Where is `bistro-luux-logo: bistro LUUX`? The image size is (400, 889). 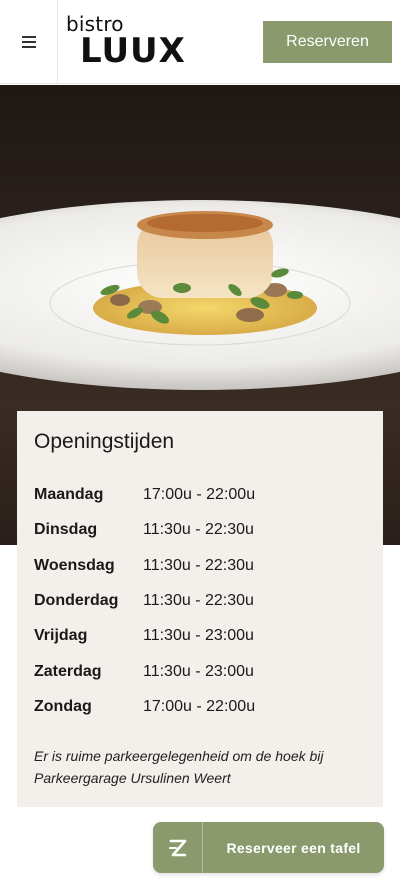 bistro-luux-logo: bistro LUUX is located at coordinates (136, 42).